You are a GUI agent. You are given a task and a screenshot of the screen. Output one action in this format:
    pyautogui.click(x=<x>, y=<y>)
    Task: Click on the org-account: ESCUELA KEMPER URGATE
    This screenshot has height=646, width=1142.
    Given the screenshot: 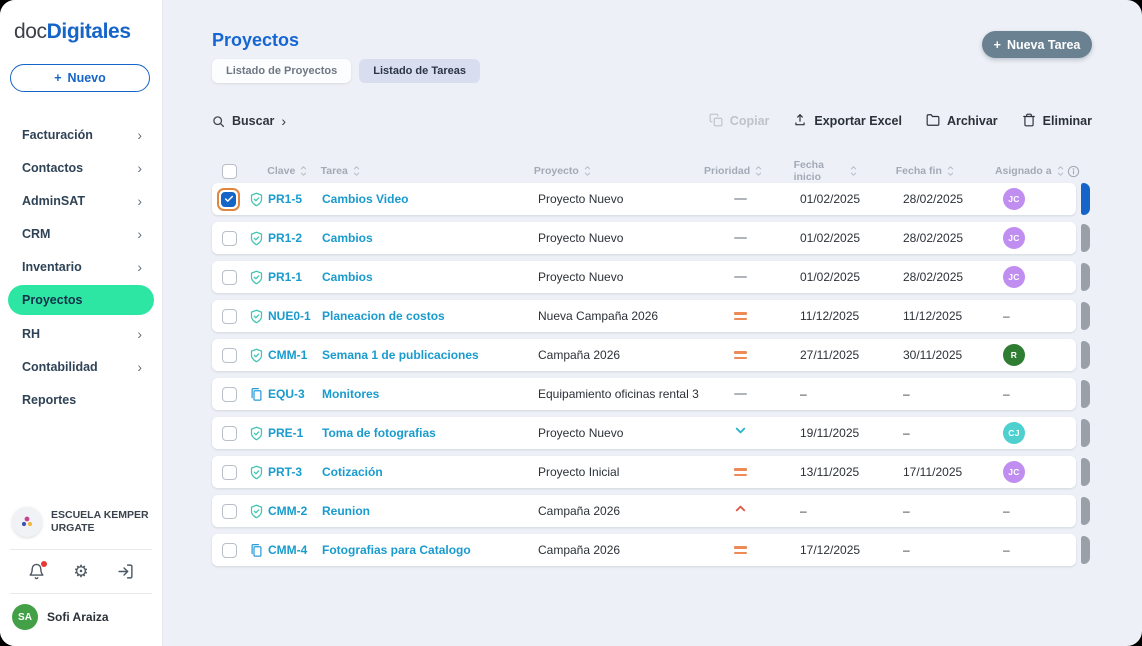 What is the action you would take?
    pyautogui.click(x=81, y=523)
    